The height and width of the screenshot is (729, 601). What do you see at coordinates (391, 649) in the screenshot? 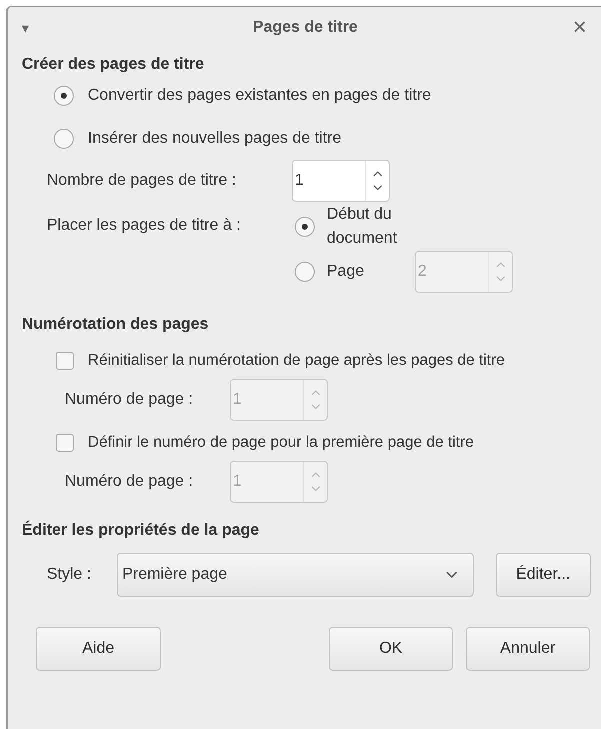
I see `ok-button: OK` at bounding box center [391, 649].